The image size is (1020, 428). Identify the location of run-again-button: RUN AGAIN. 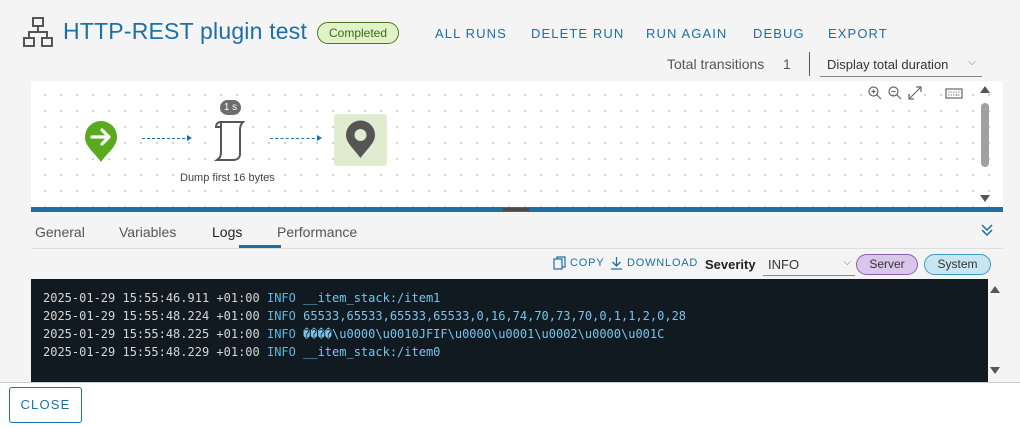
(686, 33).